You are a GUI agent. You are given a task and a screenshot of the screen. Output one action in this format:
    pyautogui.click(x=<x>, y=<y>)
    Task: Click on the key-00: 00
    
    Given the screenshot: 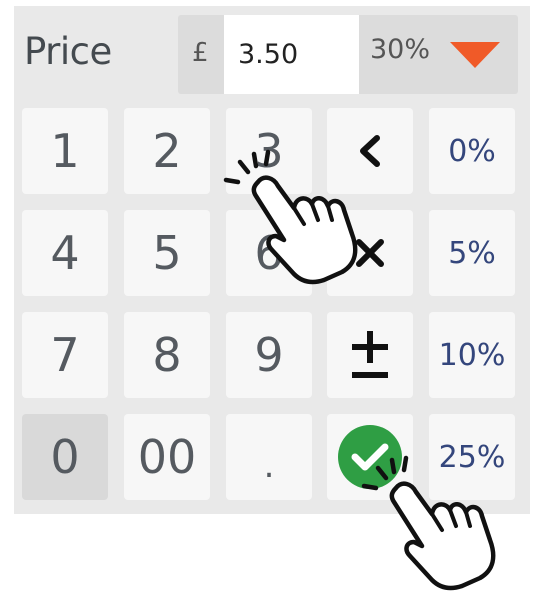 What is the action you would take?
    pyautogui.click(x=167, y=457)
    